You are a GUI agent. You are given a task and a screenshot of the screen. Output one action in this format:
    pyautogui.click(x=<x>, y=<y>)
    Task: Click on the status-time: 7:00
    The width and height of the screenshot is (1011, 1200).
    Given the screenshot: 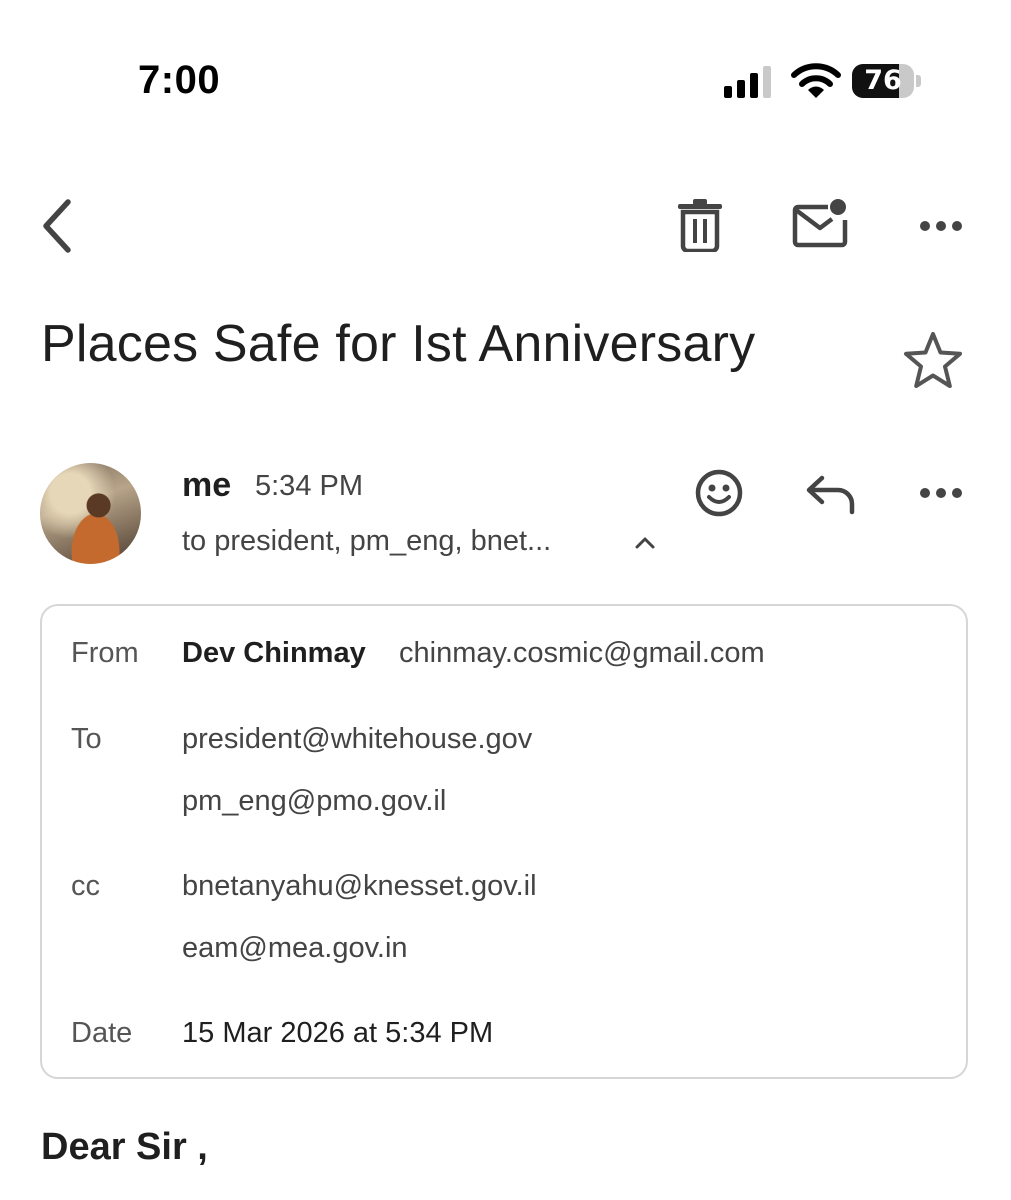 What is the action you would take?
    pyautogui.click(x=179, y=80)
    